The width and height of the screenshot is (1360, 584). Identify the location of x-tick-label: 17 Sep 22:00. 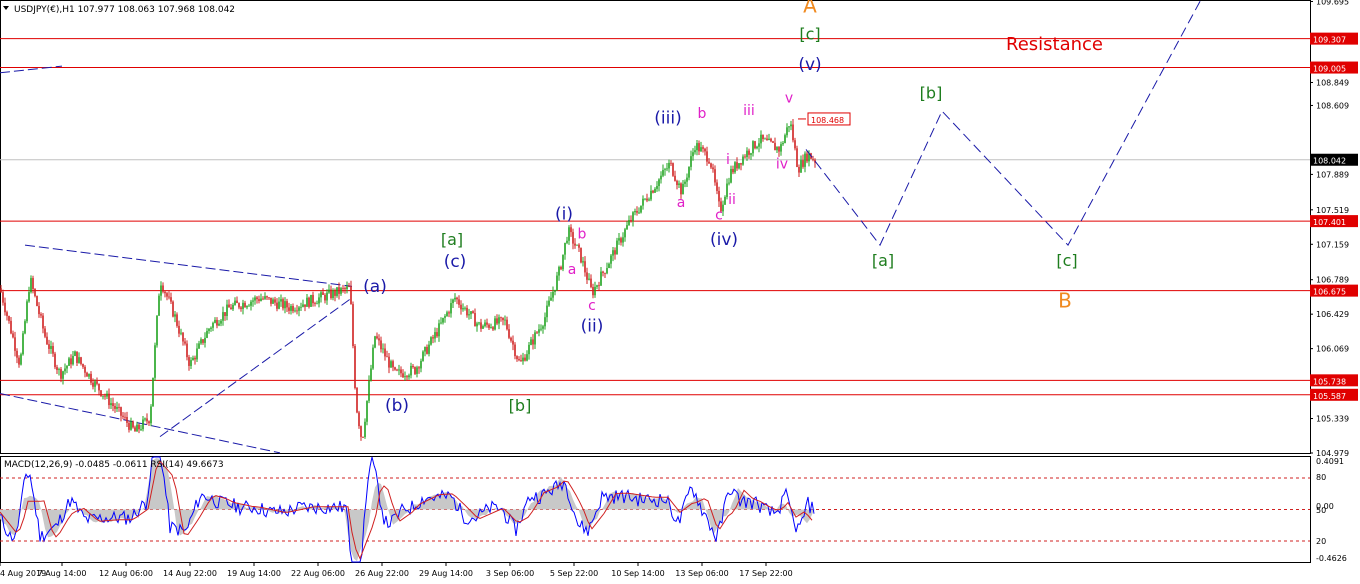
(765, 573).